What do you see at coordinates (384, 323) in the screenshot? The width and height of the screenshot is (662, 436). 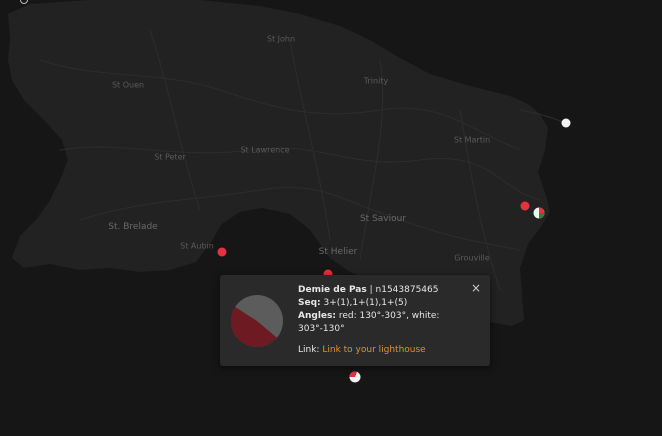 I see `angles-row: Angles: red: 130°-303°, white: 303°-130°` at bounding box center [384, 323].